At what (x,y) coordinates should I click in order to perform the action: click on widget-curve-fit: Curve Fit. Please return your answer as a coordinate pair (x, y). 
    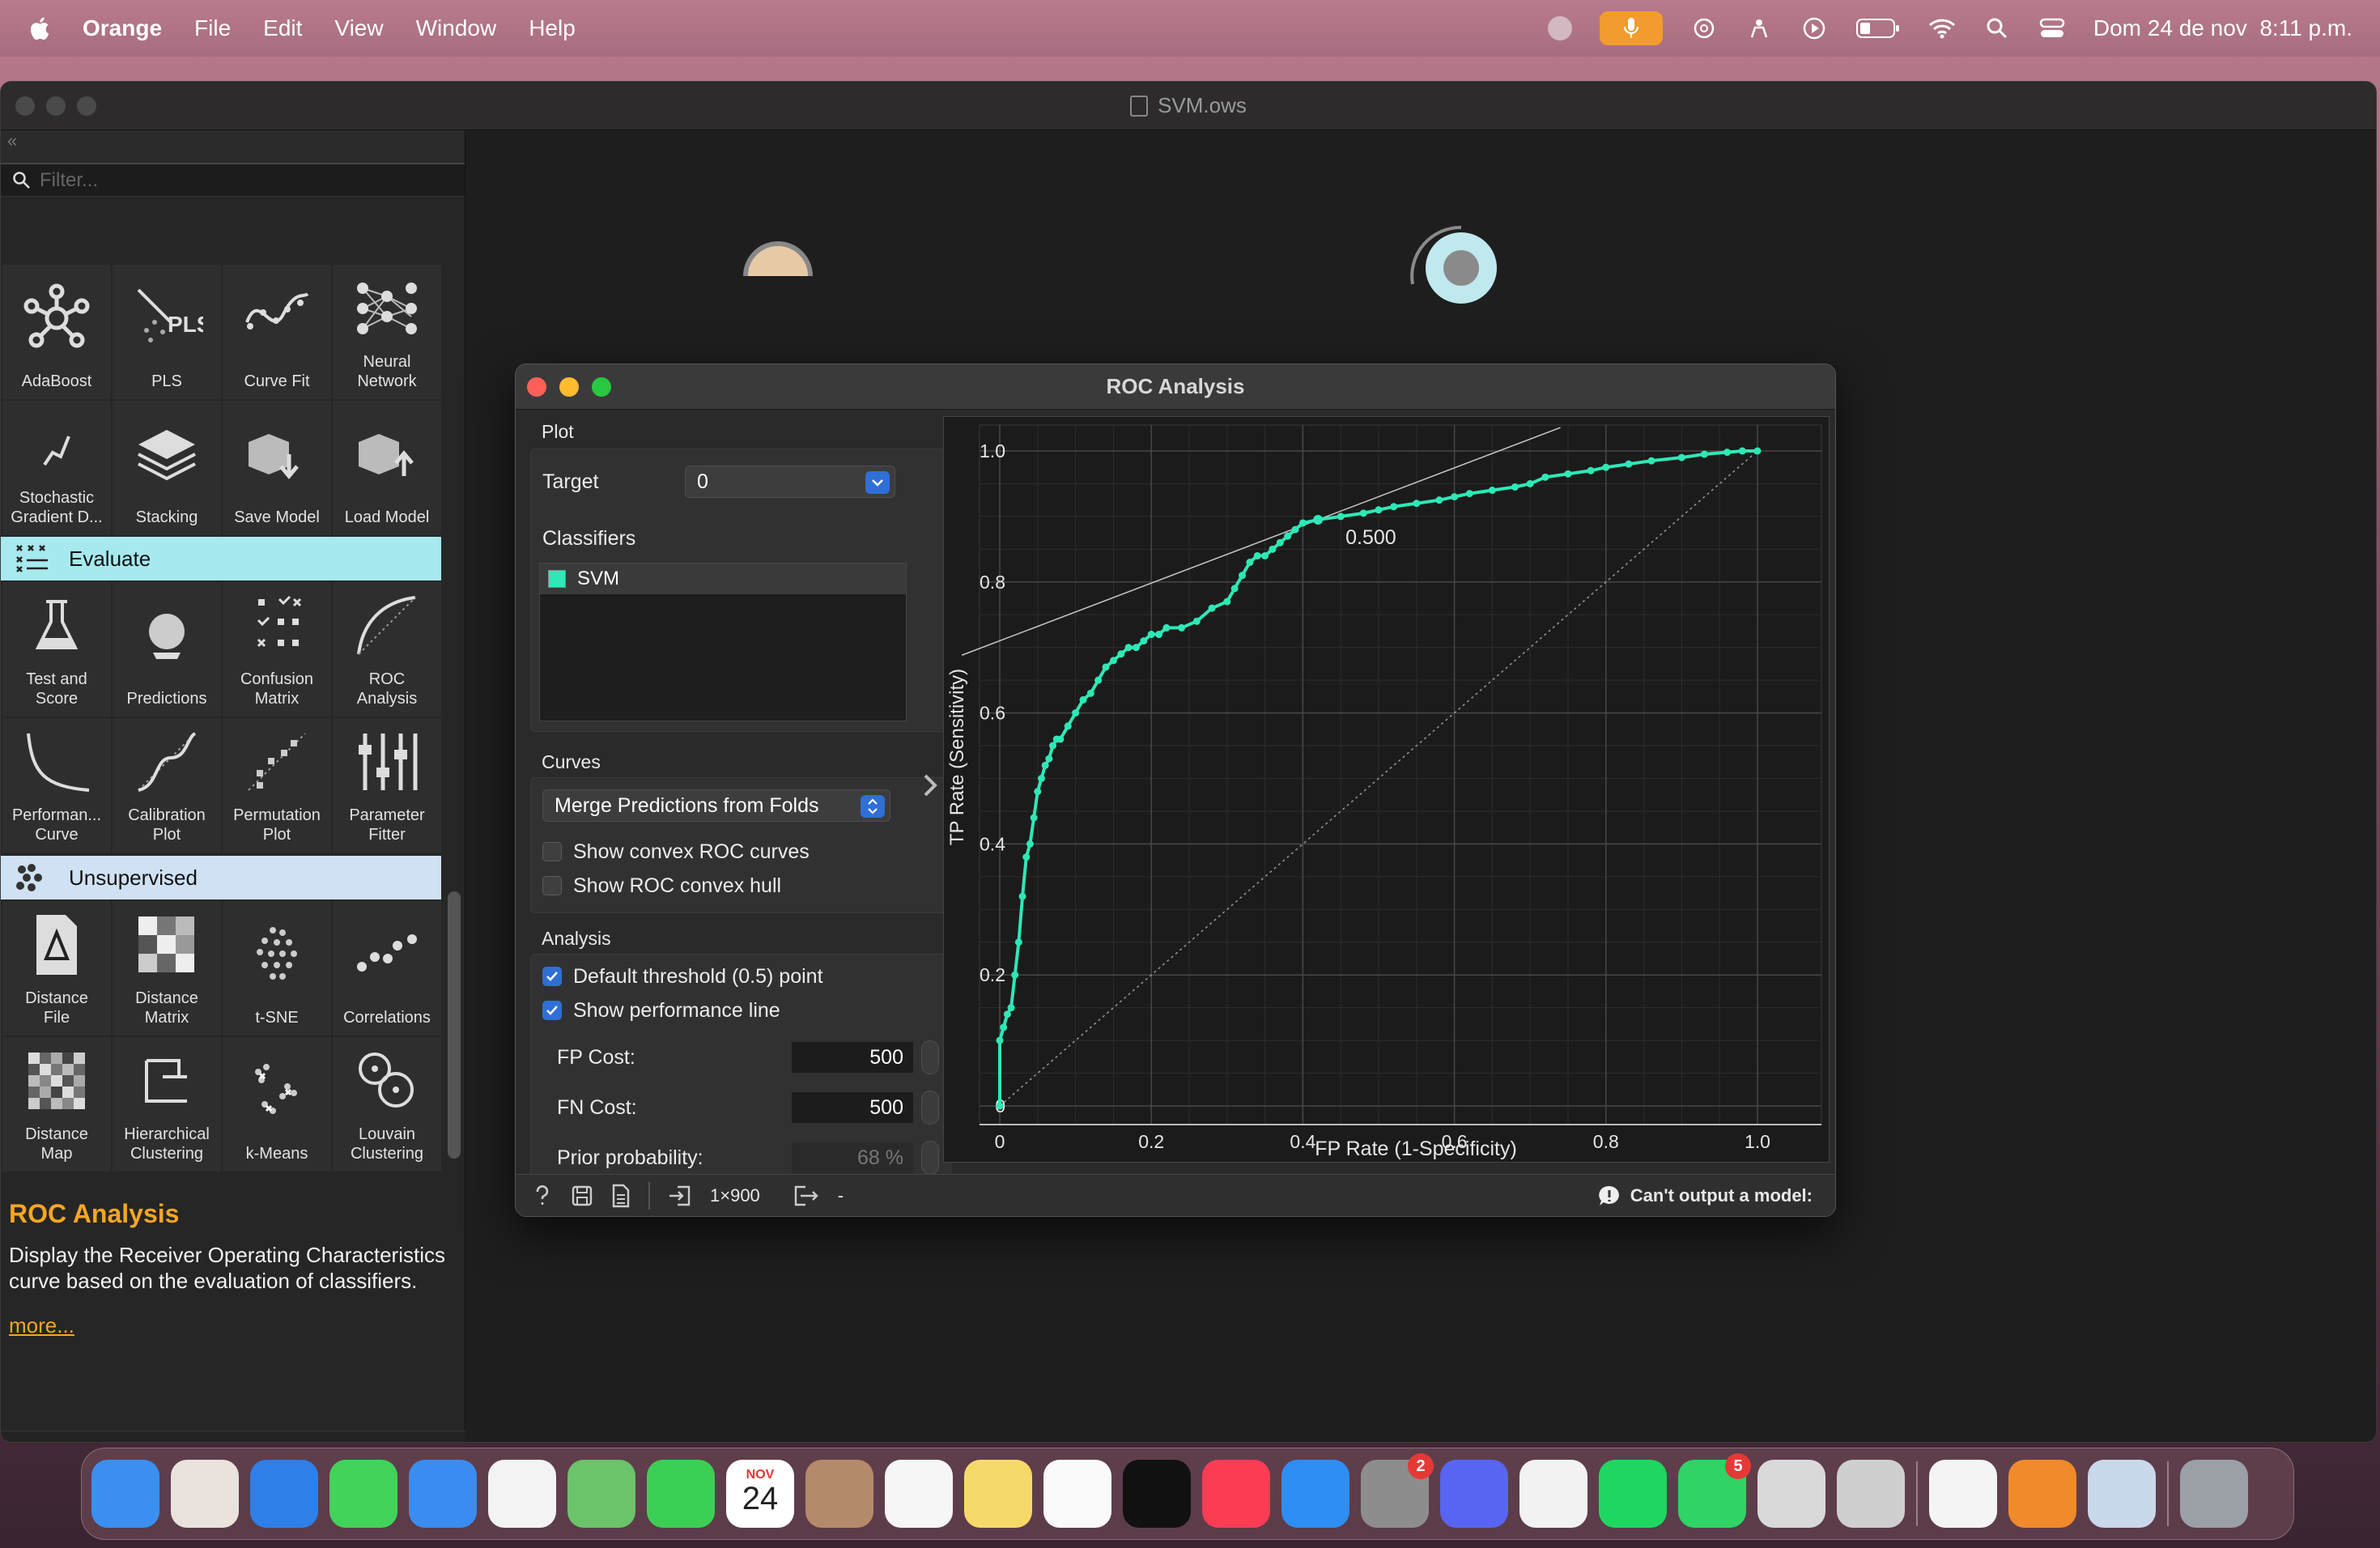
    Looking at the image, I should click on (277, 332).